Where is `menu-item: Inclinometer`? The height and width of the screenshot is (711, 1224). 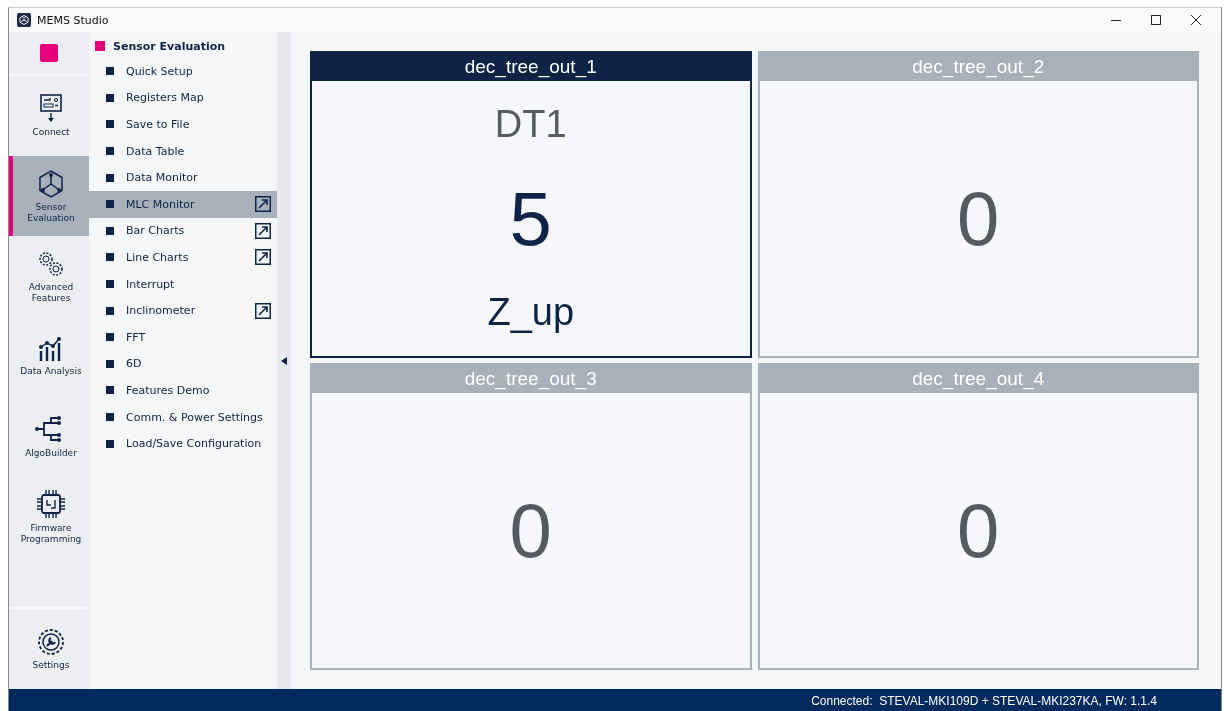 menu-item: Inclinometer is located at coordinates (183, 310).